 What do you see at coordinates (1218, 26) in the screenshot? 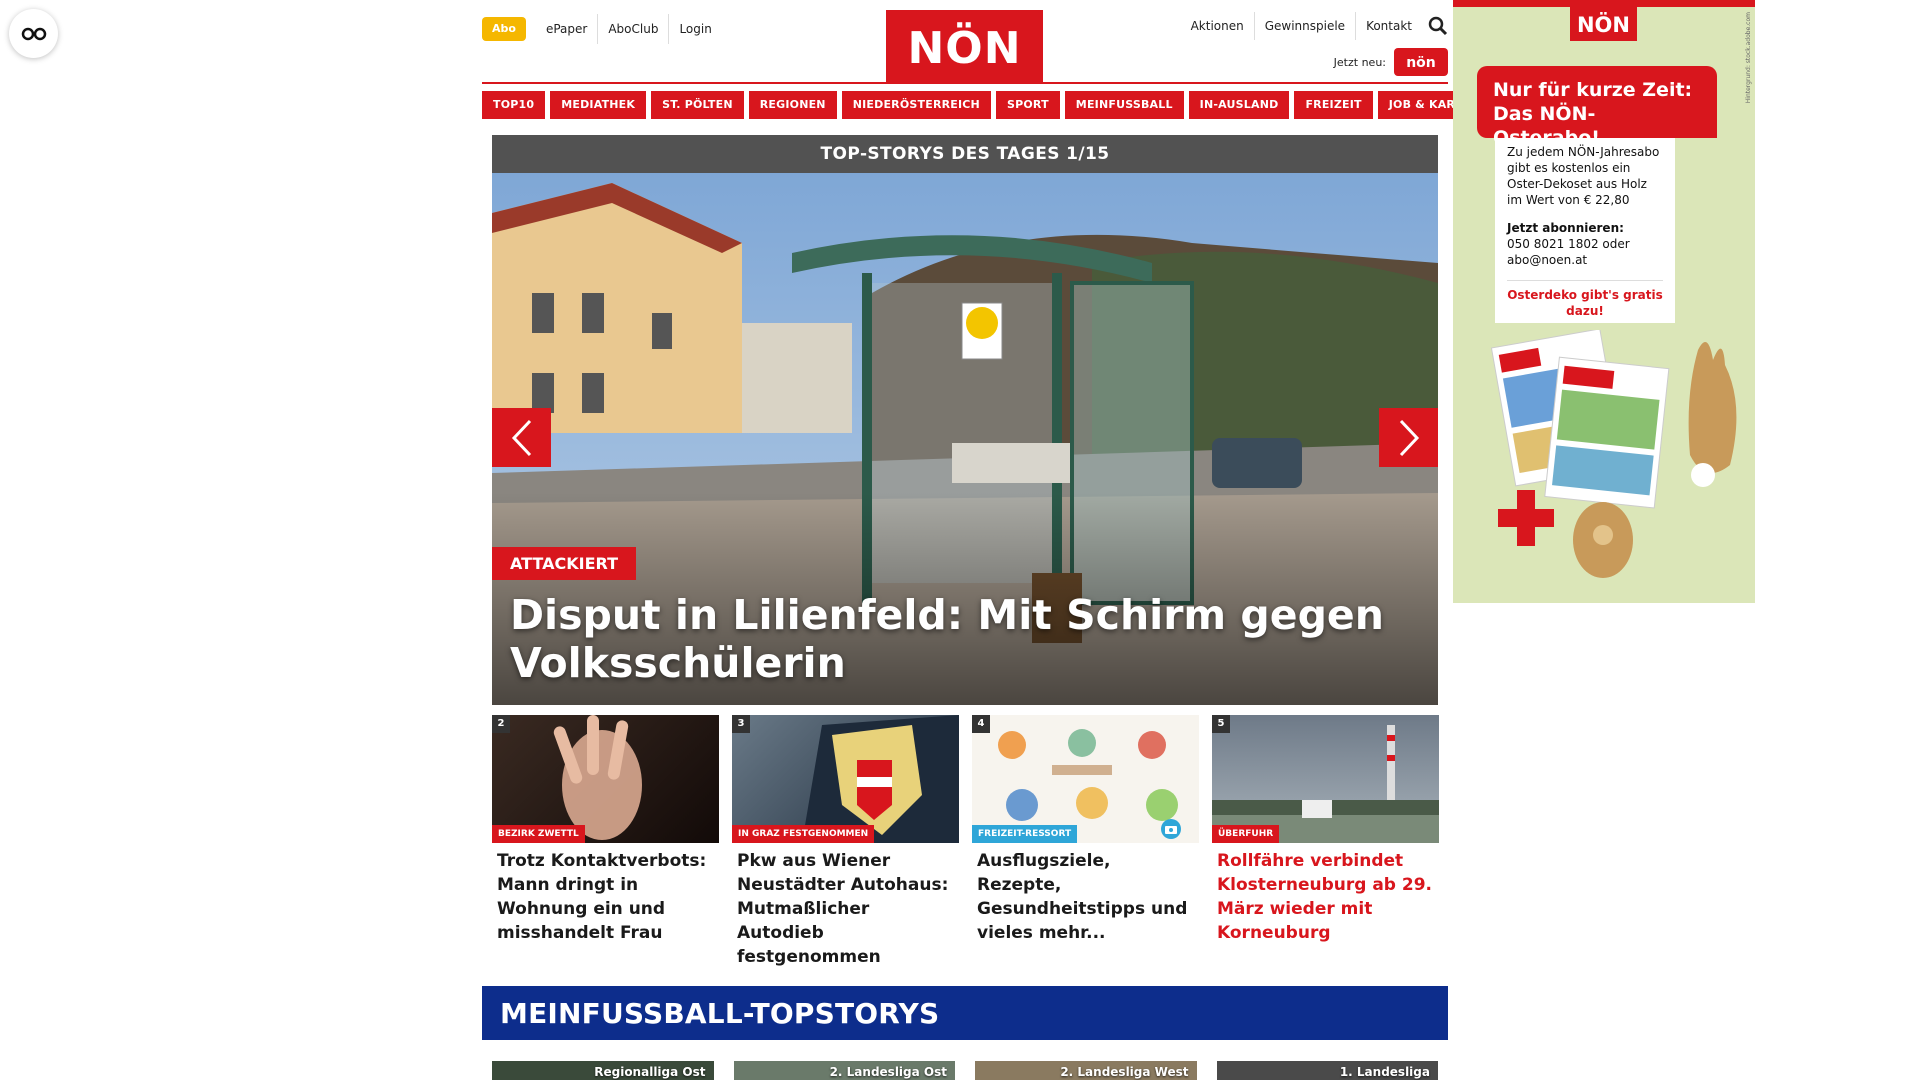
I see `aktionen-link: Aktionen` at bounding box center [1218, 26].